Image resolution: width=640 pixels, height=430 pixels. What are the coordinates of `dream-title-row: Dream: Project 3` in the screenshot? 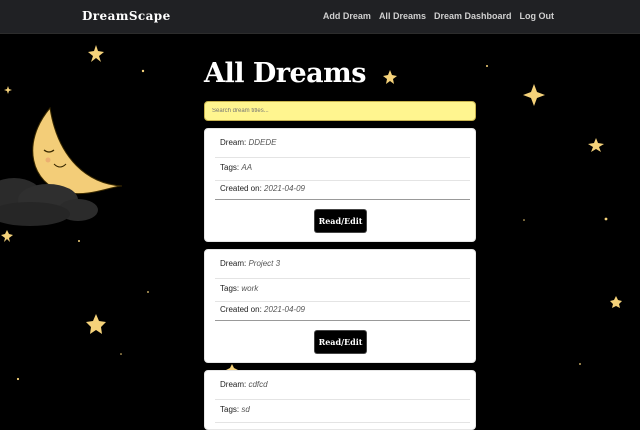 It's located at (342, 269).